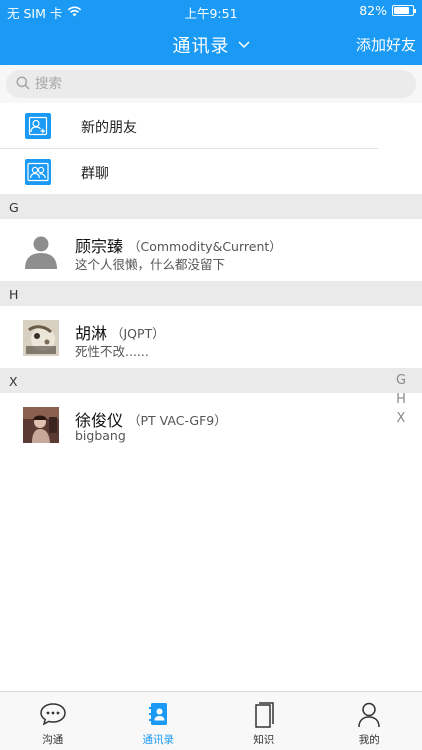 The width and height of the screenshot is (422, 750). I want to click on new-friends-label: 新的朋友, so click(109, 128).